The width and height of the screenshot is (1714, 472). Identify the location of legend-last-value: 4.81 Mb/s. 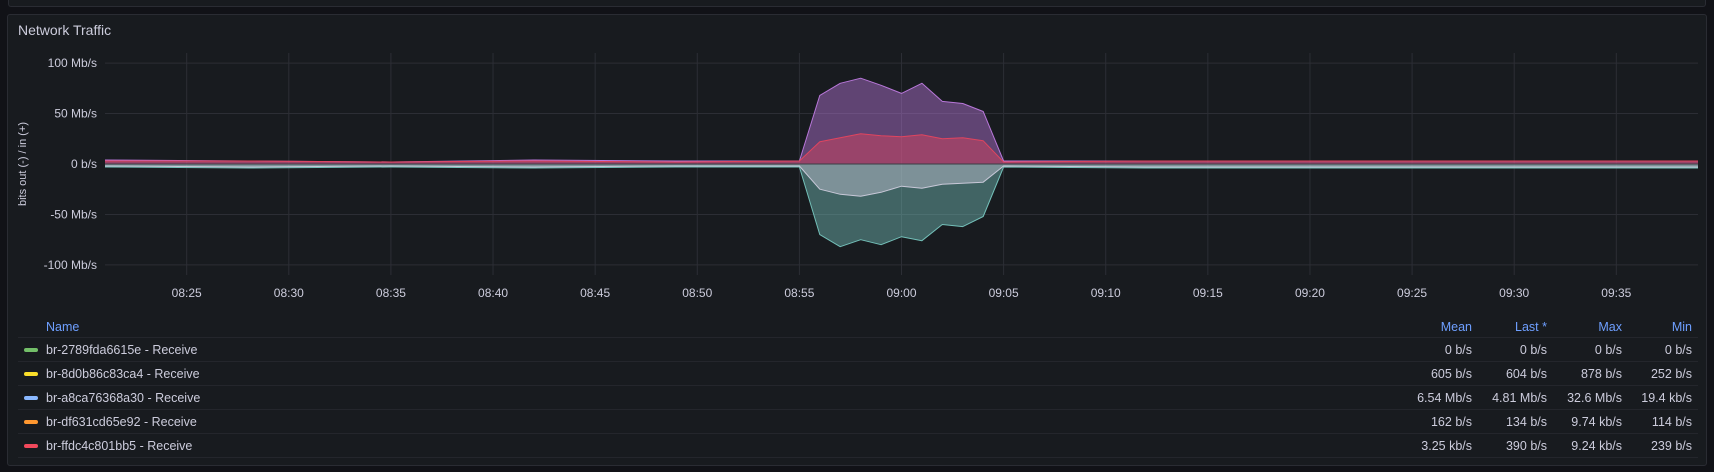
(1519, 397).